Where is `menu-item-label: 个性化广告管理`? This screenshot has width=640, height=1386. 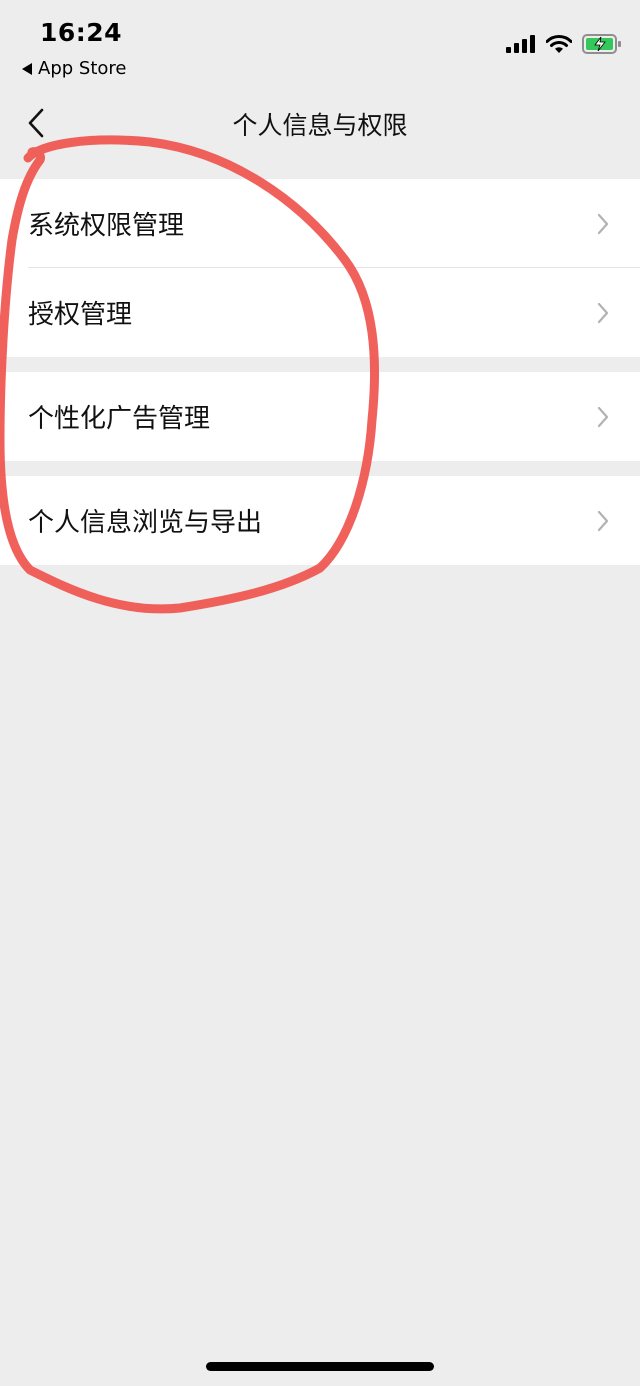
menu-item-label: 个性化广告管理 is located at coordinates (119, 419).